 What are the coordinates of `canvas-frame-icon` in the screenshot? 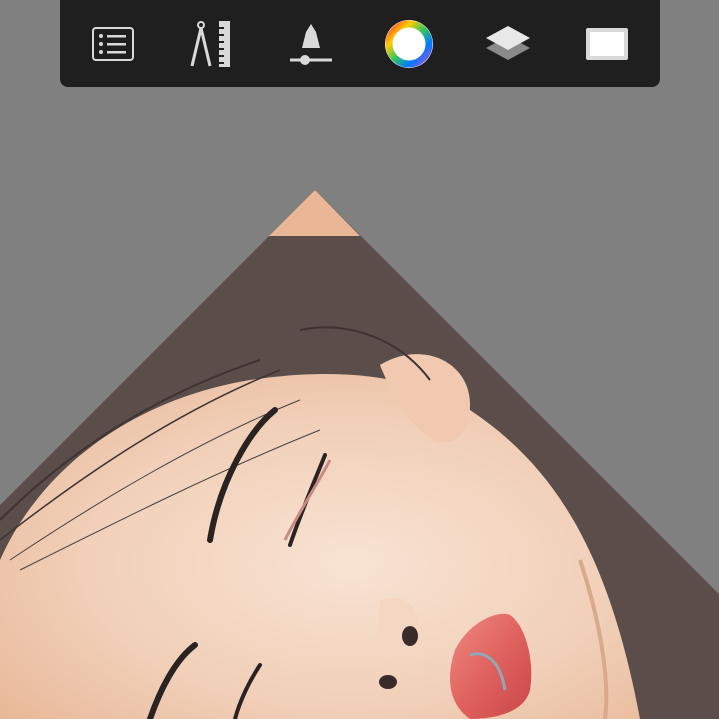 It's located at (606, 43).